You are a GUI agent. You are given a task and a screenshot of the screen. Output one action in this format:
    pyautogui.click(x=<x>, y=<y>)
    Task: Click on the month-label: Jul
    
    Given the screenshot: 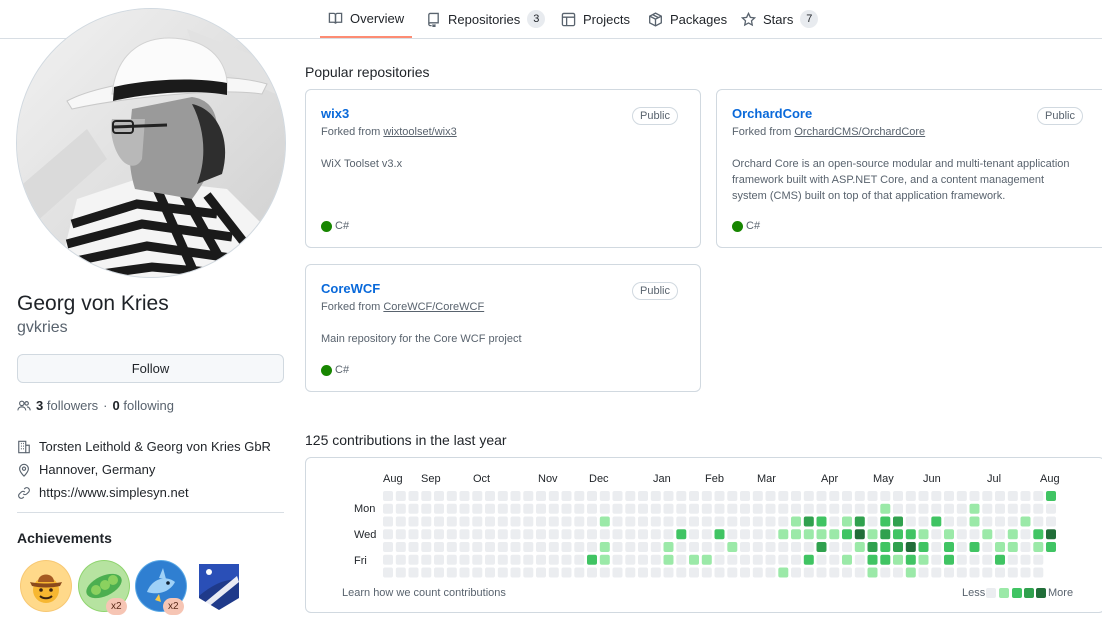 What is the action you would take?
    pyautogui.click(x=994, y=479)
    